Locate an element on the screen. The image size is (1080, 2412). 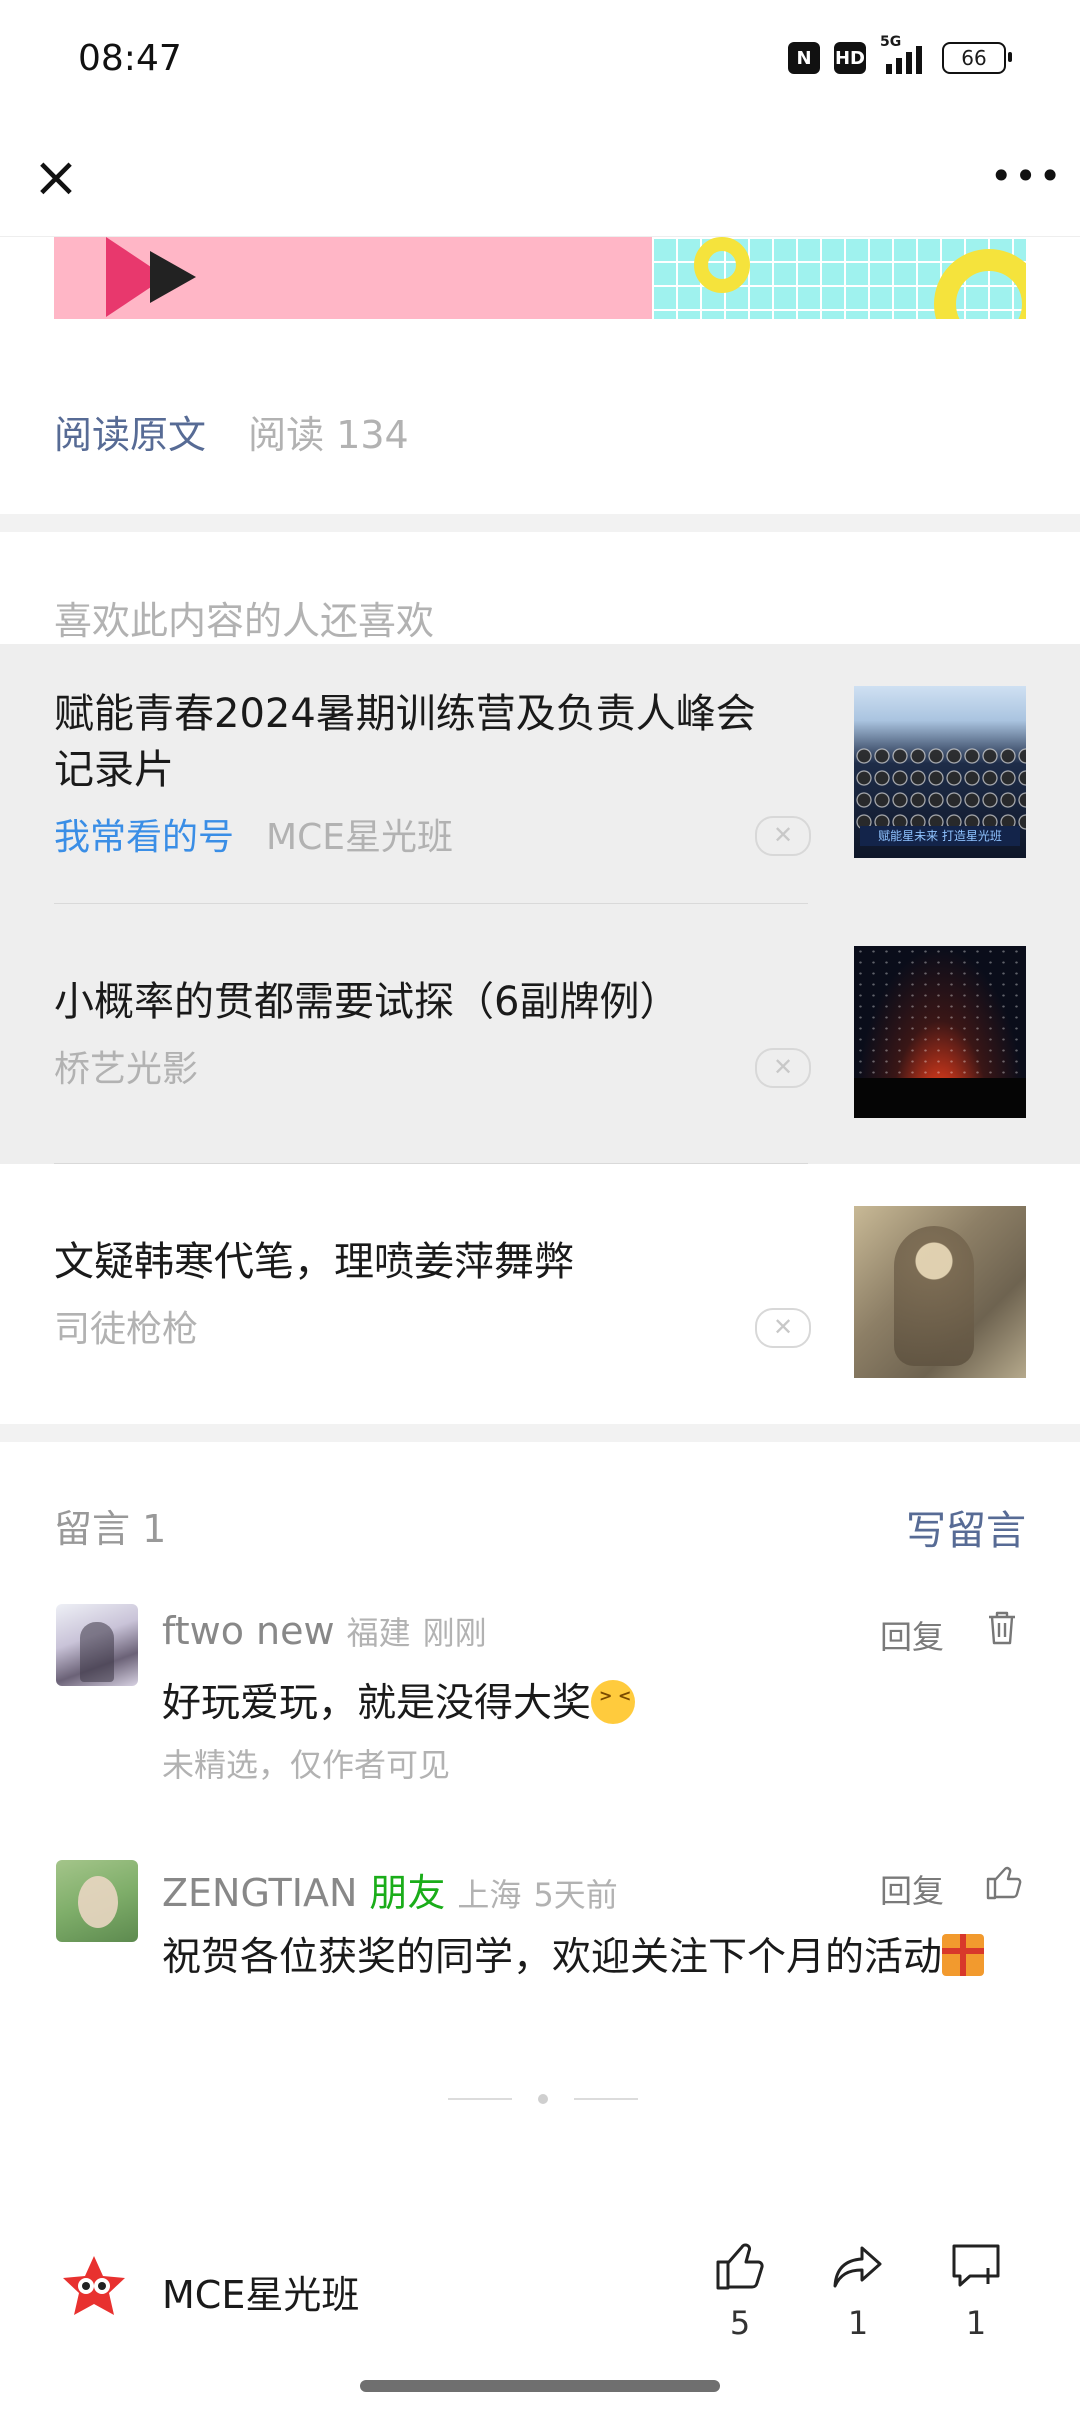
account-logo-icon is located at coordinates (94, 2288).